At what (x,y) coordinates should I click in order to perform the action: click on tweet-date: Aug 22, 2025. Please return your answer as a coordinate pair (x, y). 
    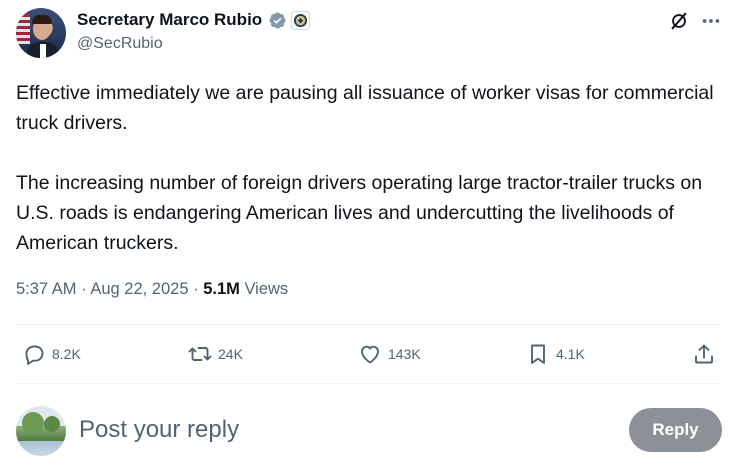
    Looking at the image, I should click on (139, 289).